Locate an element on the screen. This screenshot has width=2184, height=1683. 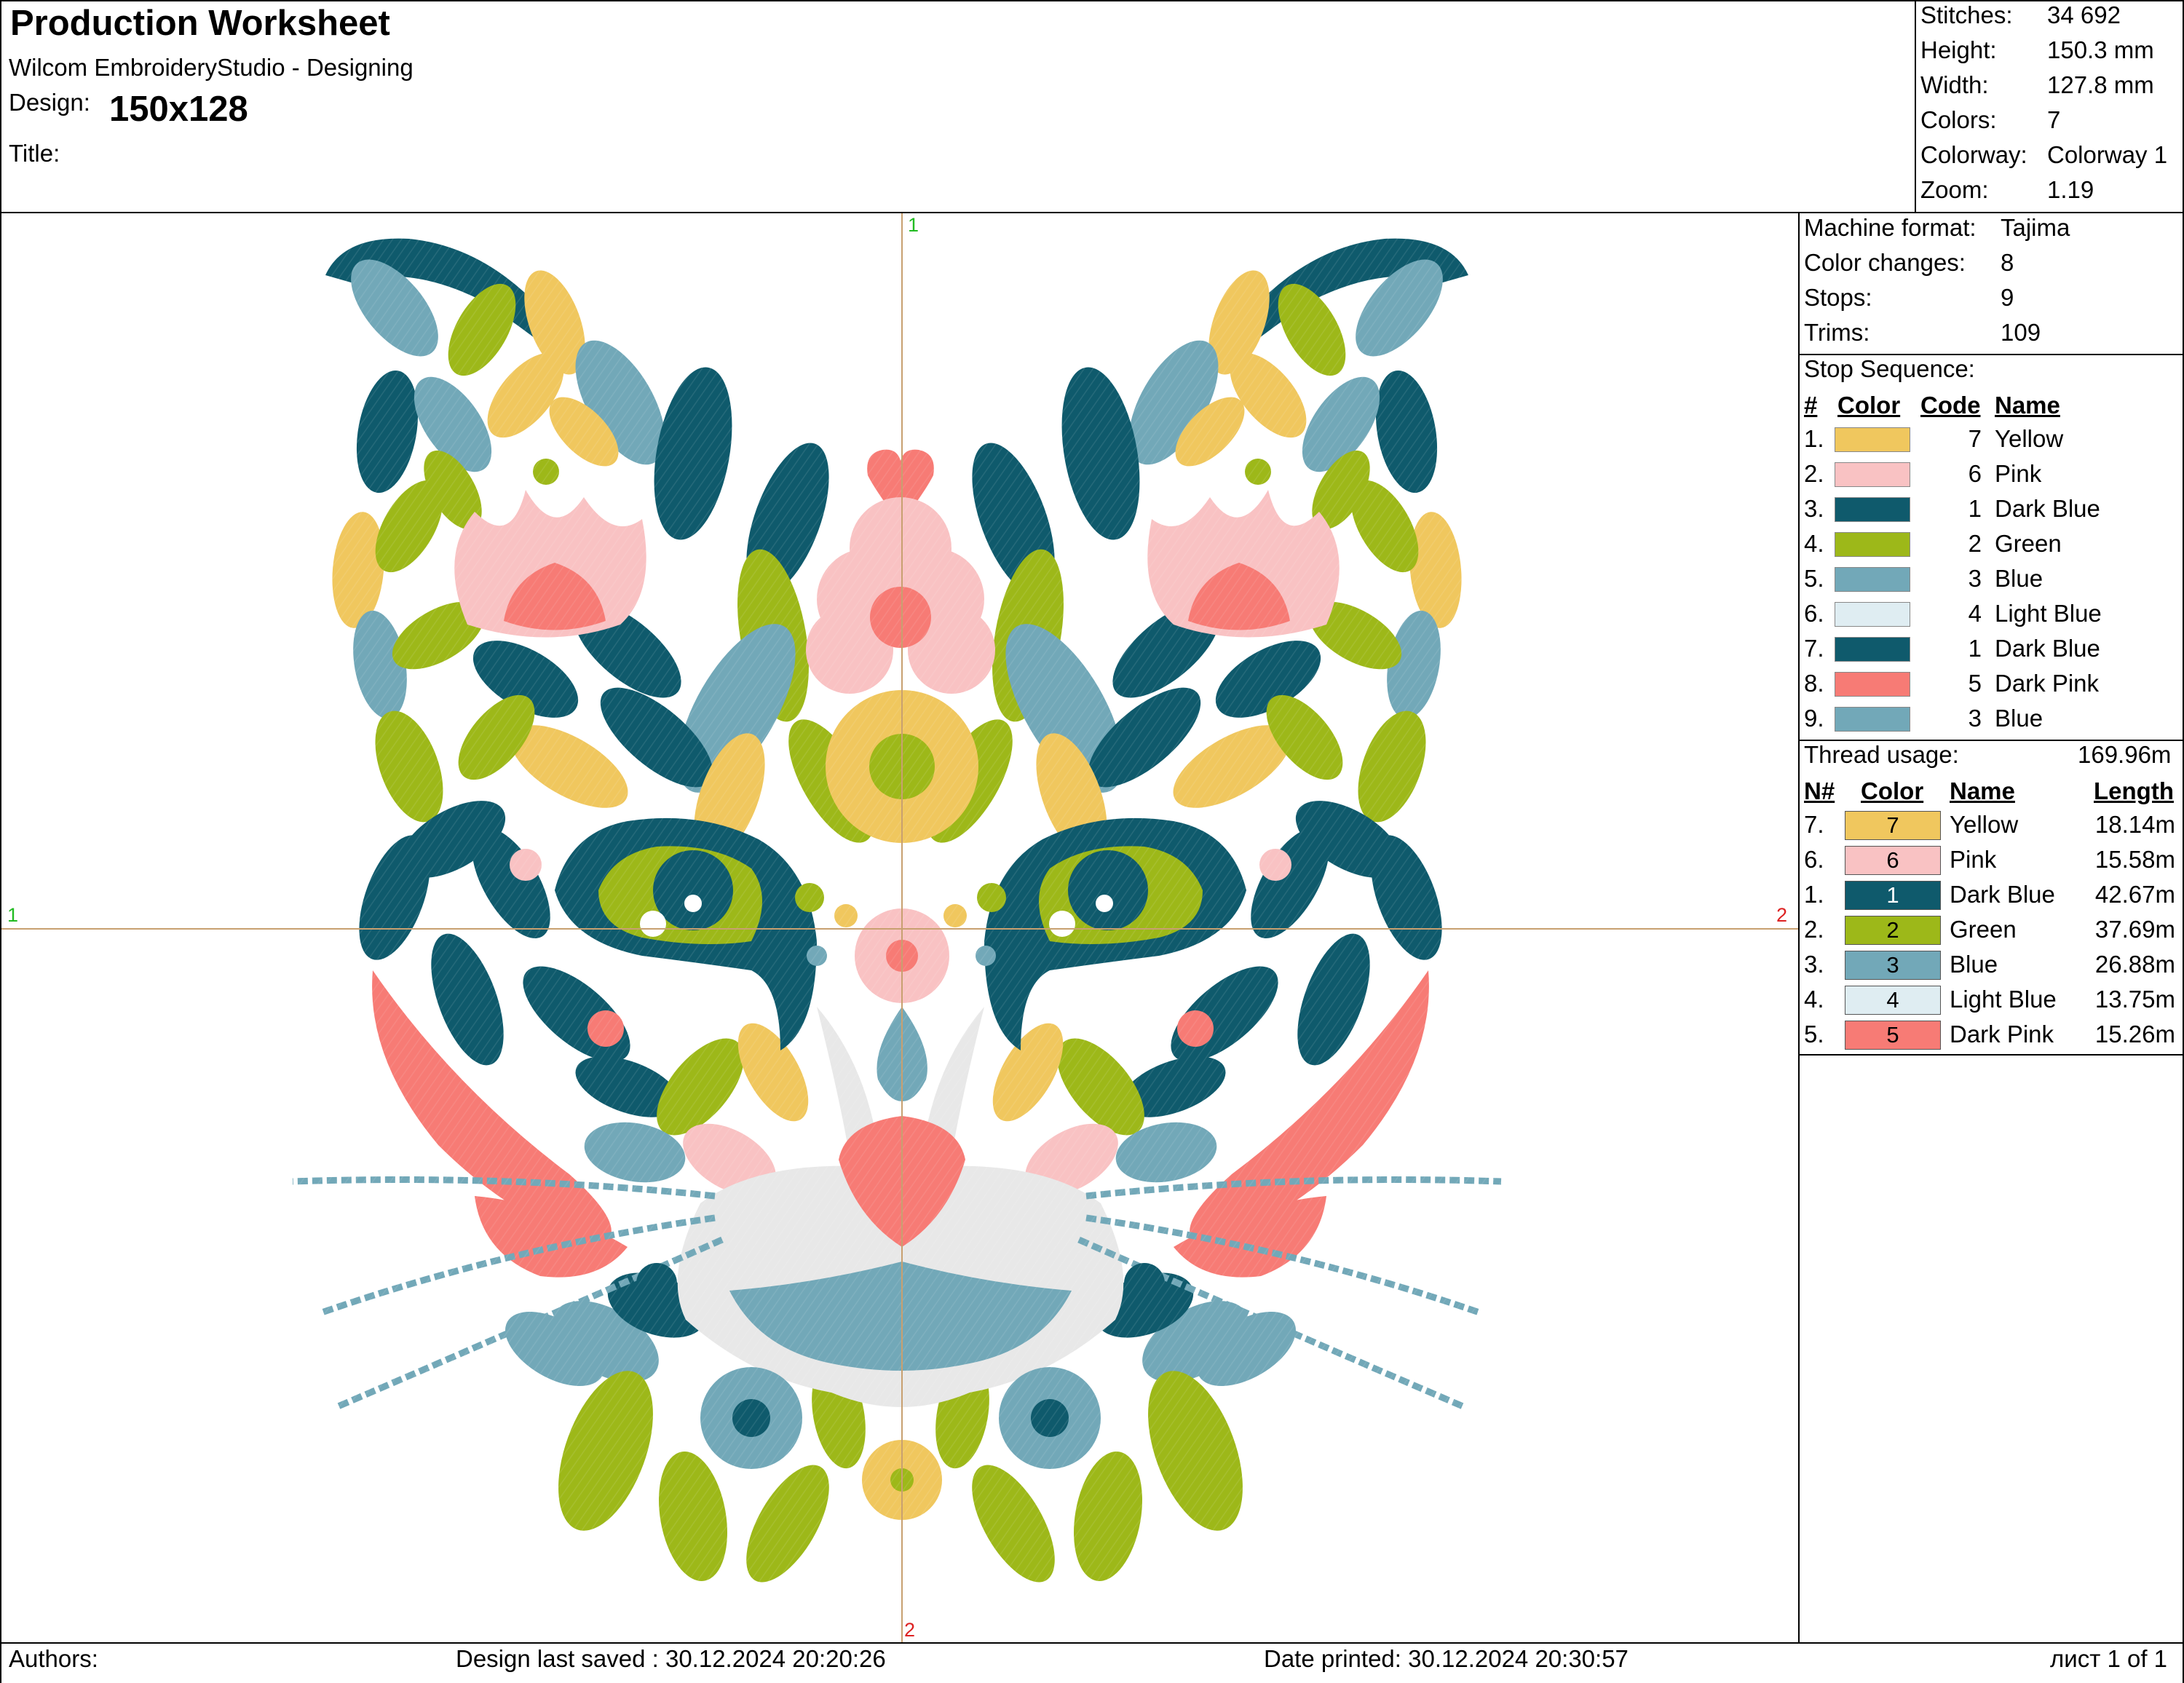
stop-sequence-title: Stop Sequence: is located at coordinates (1889, 368).